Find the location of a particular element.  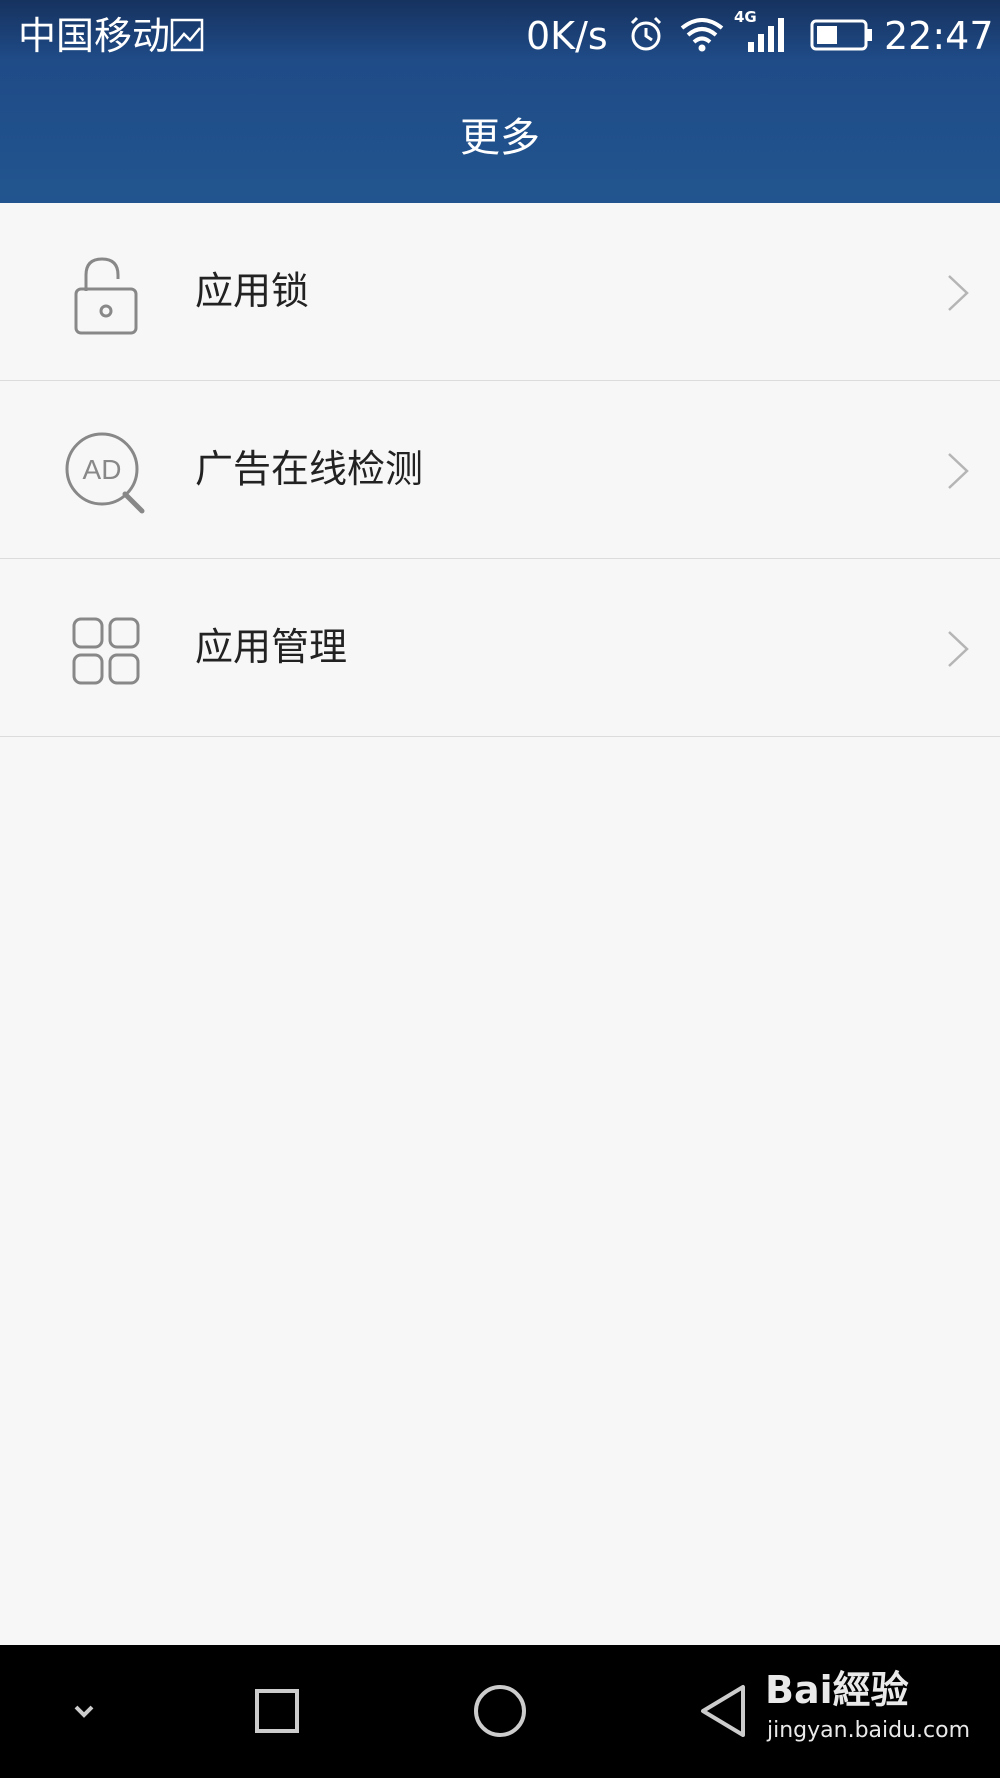

recent-apps-icon is located at coordinates (277, 1711).